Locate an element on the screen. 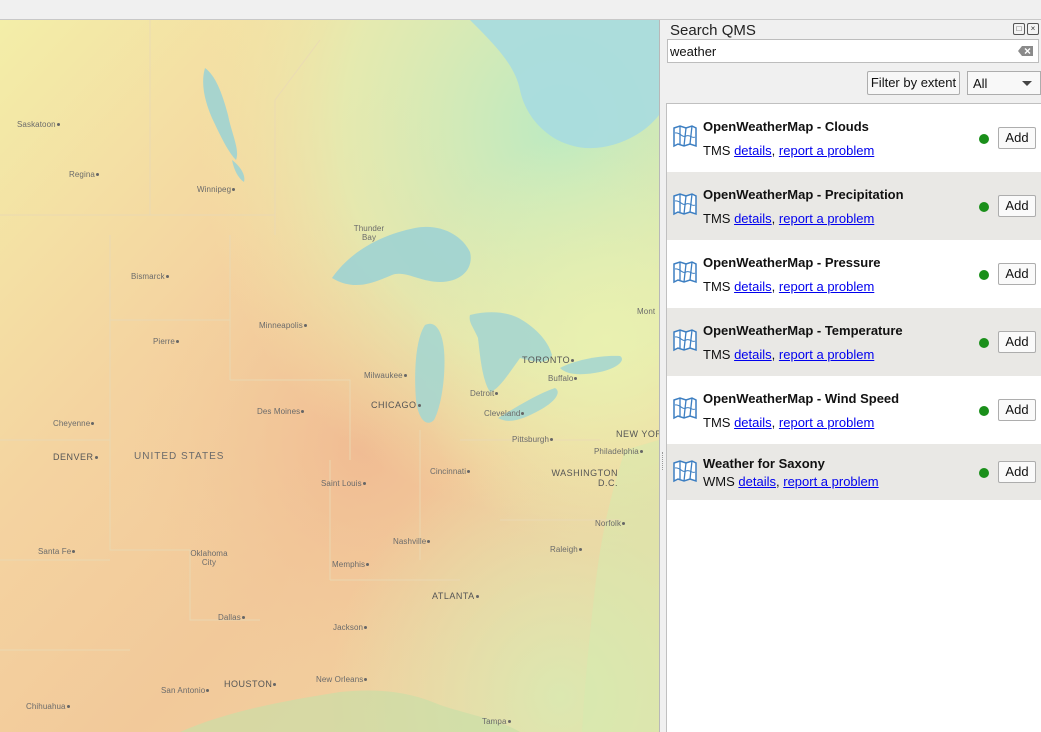 The image size is (1041, 732). dock-controls: □ × is located at coordinates (1026, 29).